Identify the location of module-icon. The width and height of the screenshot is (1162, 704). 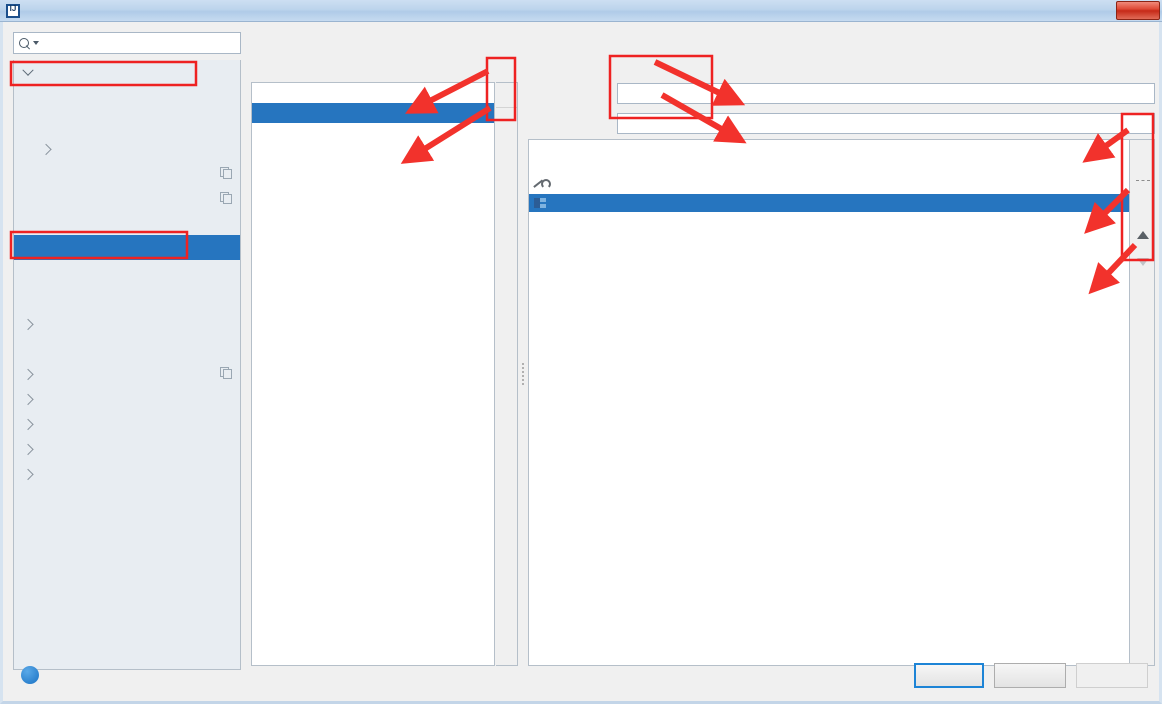
(540, 203).